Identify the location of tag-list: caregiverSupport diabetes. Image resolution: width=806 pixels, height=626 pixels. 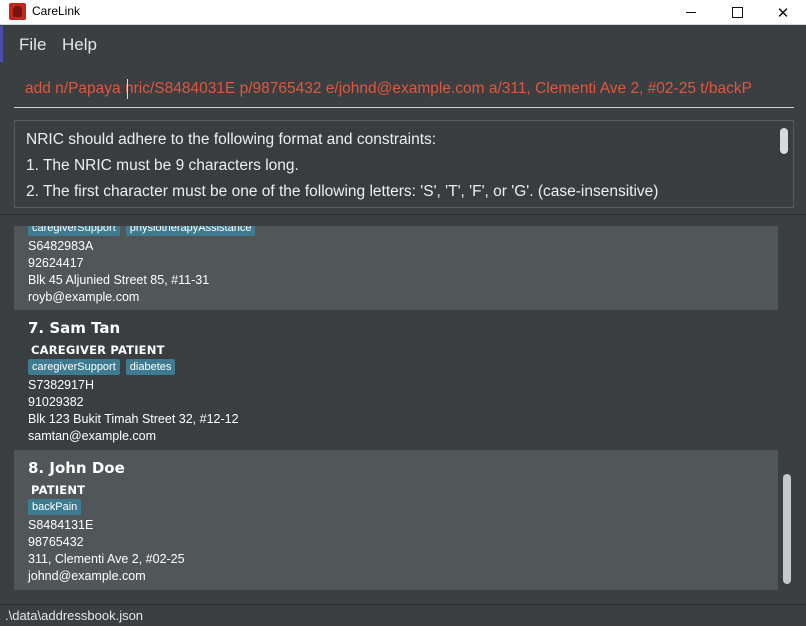
(102, 367).